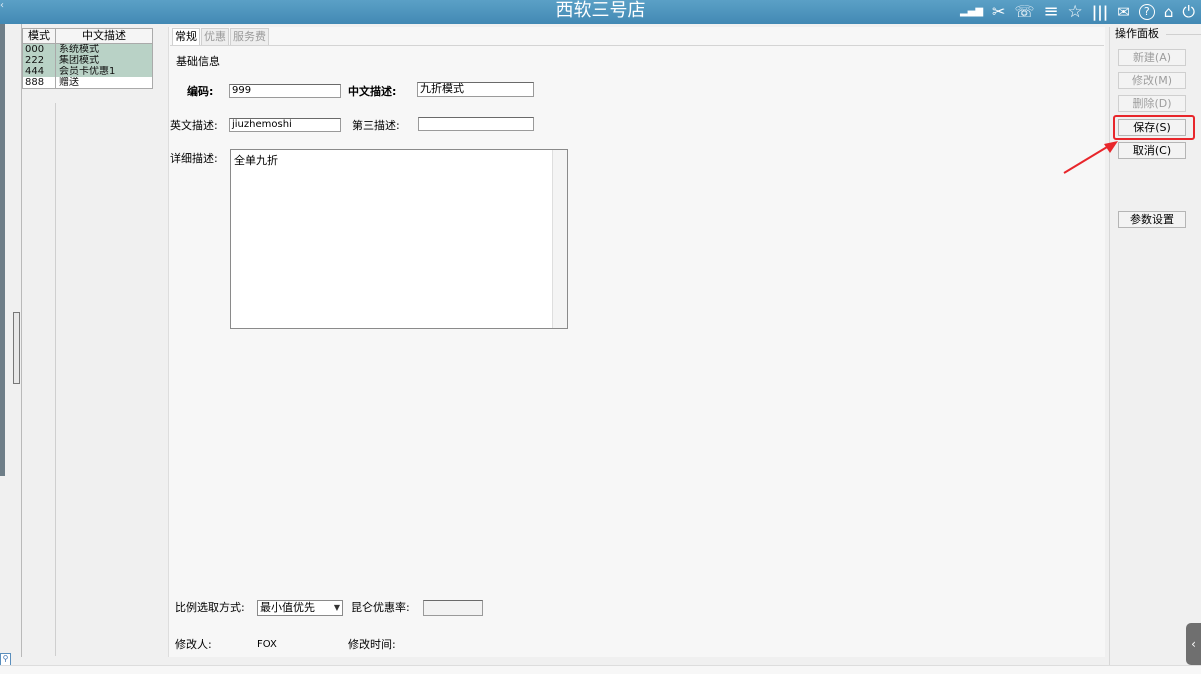  I want to click on modtime-label: 修改时间:, so click(372, 644).